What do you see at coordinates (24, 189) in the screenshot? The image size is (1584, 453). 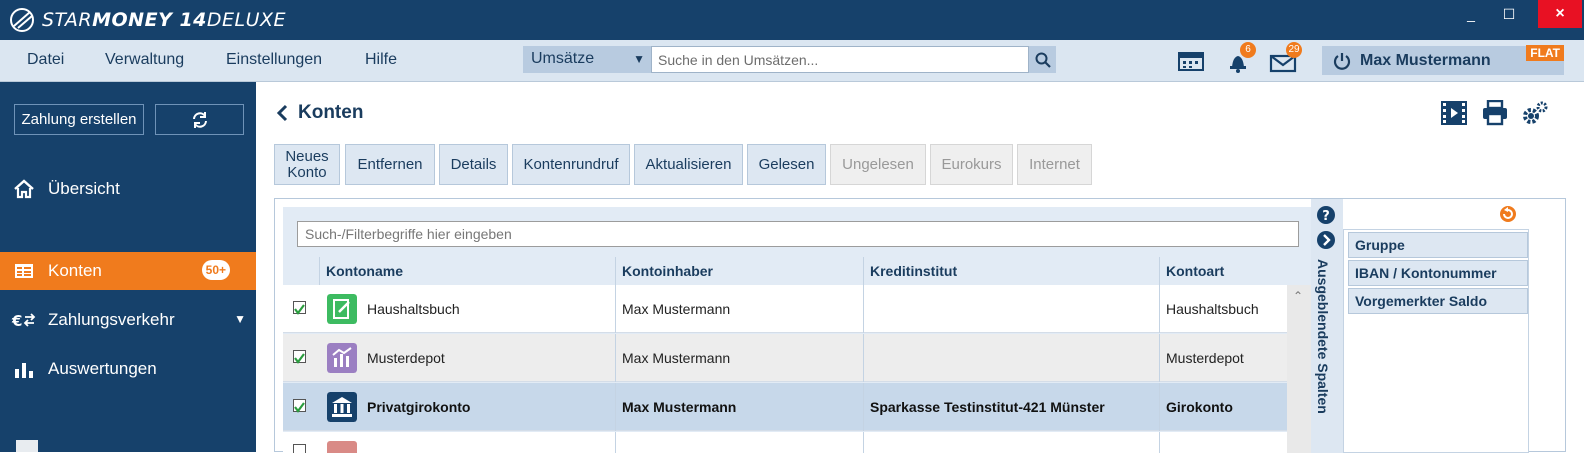 I see `home-icon` at bounding box center [24, 189].